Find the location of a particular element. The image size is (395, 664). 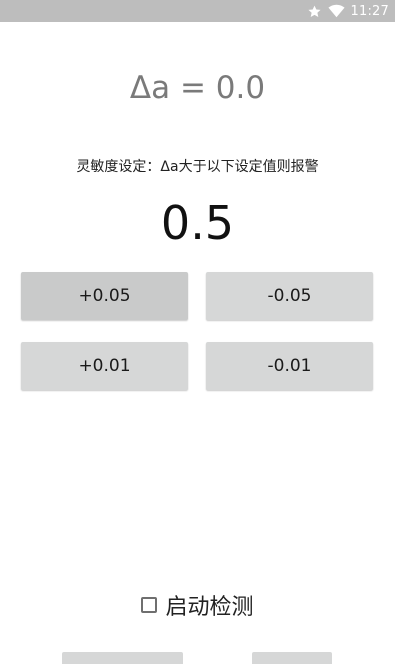

status-bar: 11:27 is located at coordinates (197, 11).